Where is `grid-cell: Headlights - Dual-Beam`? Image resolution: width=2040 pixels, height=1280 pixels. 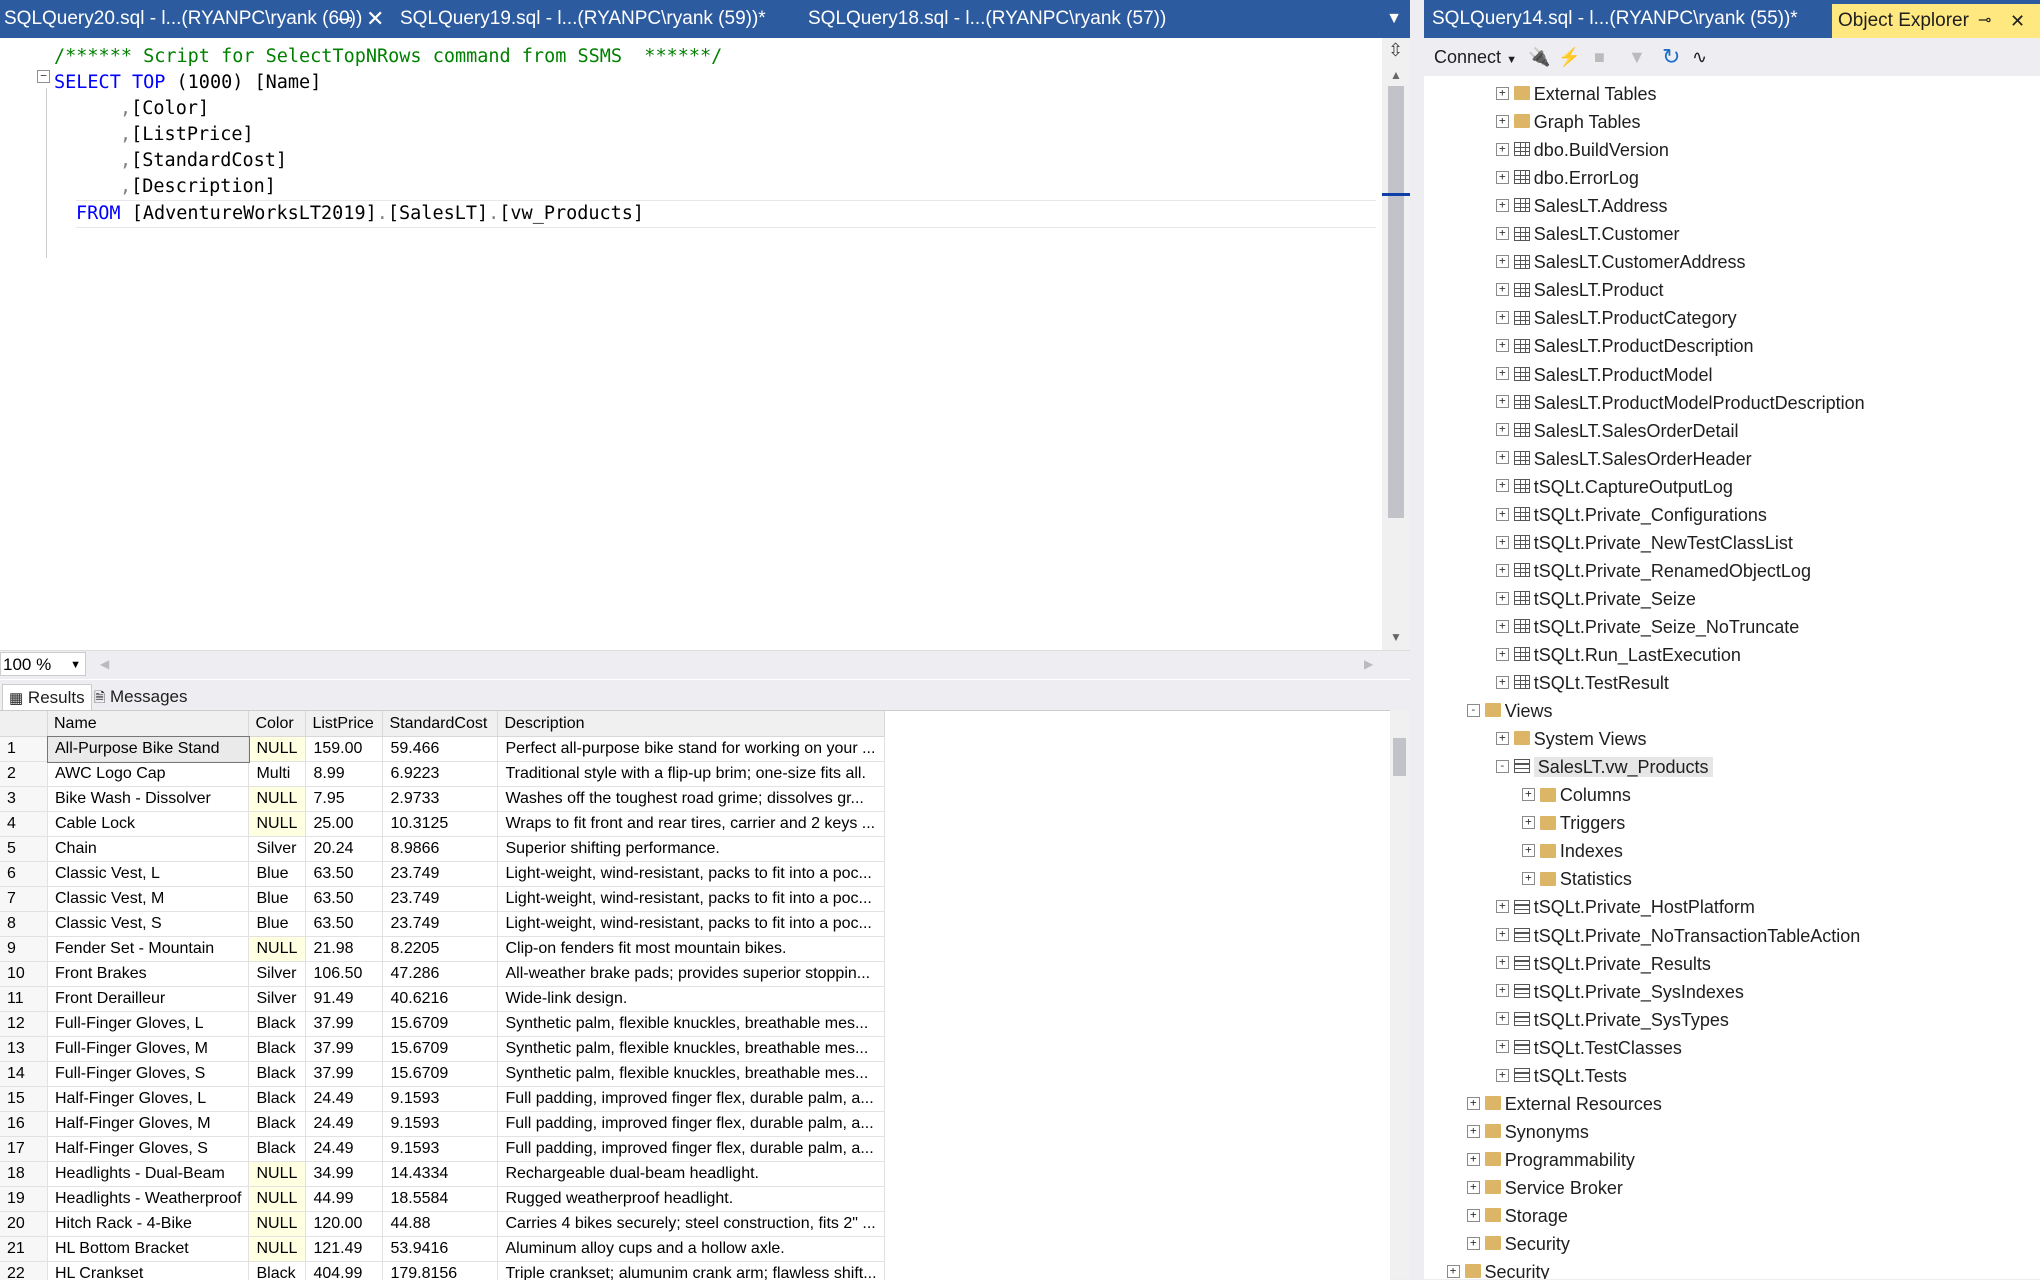
grid-cell: Headlights - Dual-Beam is located at coordinates (148, 1174).